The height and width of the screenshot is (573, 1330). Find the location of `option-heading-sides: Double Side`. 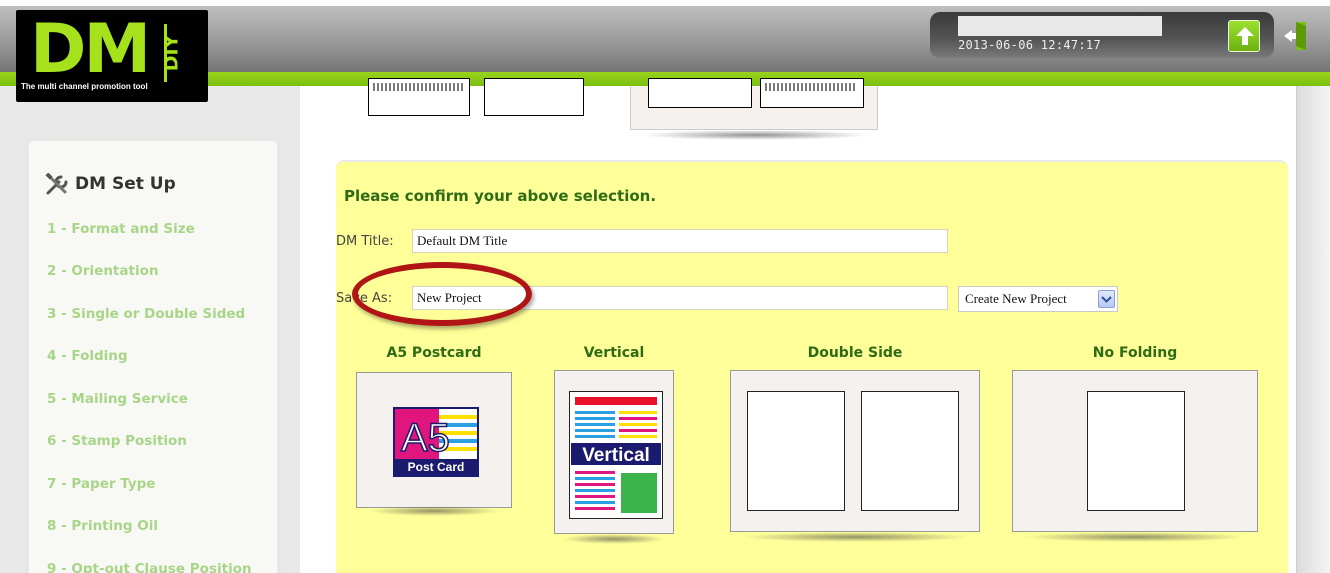

option-heading-sides: Double Side is located at coordinates (855, 353).